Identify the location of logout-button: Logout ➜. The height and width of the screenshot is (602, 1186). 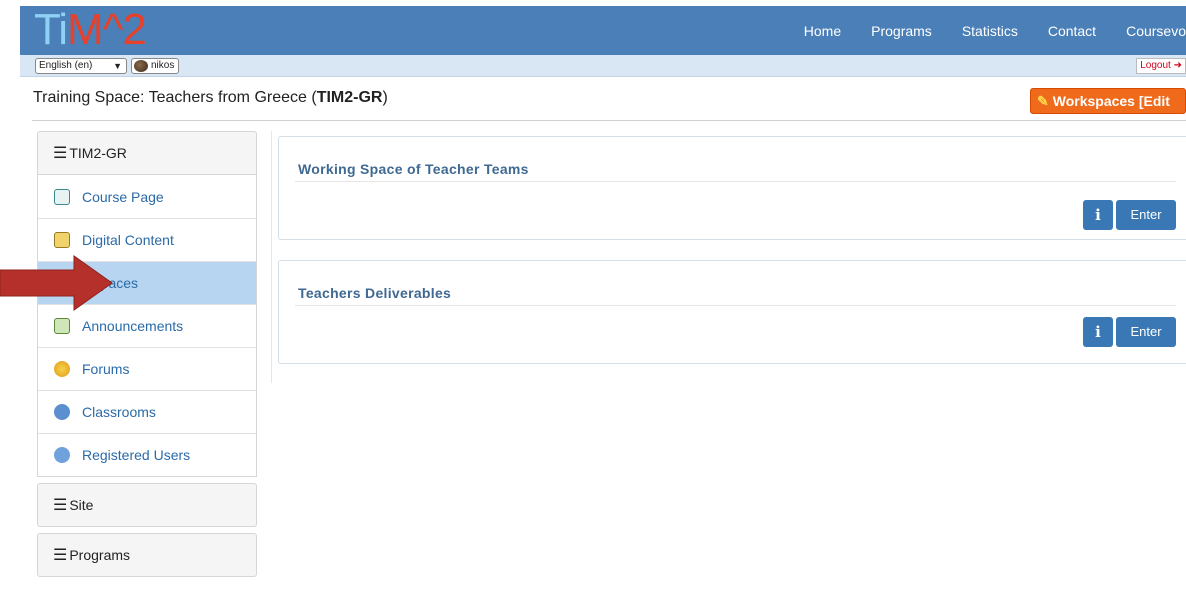
(1161, 66).